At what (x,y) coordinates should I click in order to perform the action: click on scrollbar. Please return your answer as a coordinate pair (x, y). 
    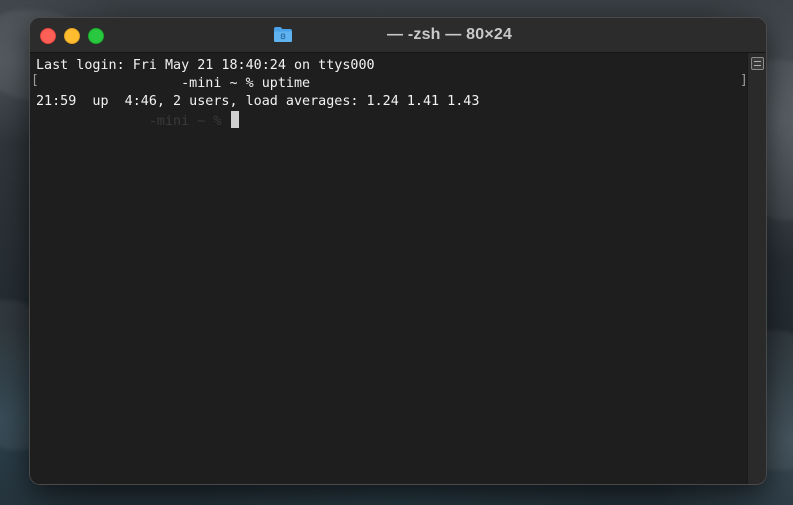
    Looking at the image, I should click on (756, 268).